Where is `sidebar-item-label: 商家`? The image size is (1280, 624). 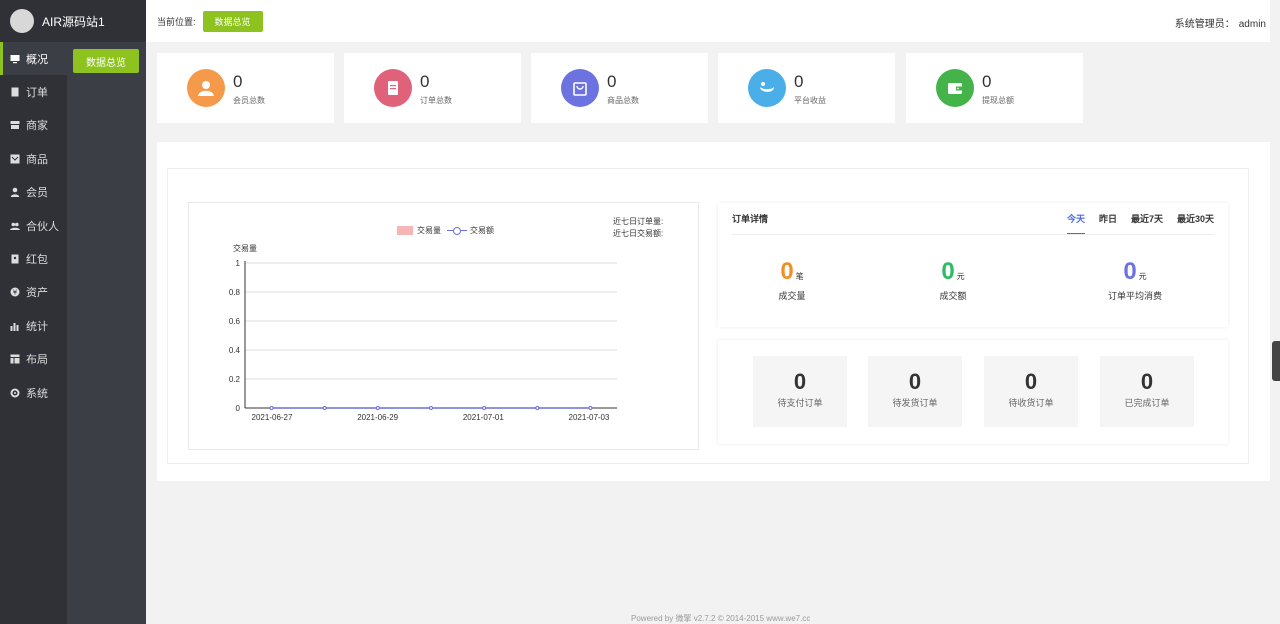
sidebar-item-label: 商家 is located at coordinates (37, 126).